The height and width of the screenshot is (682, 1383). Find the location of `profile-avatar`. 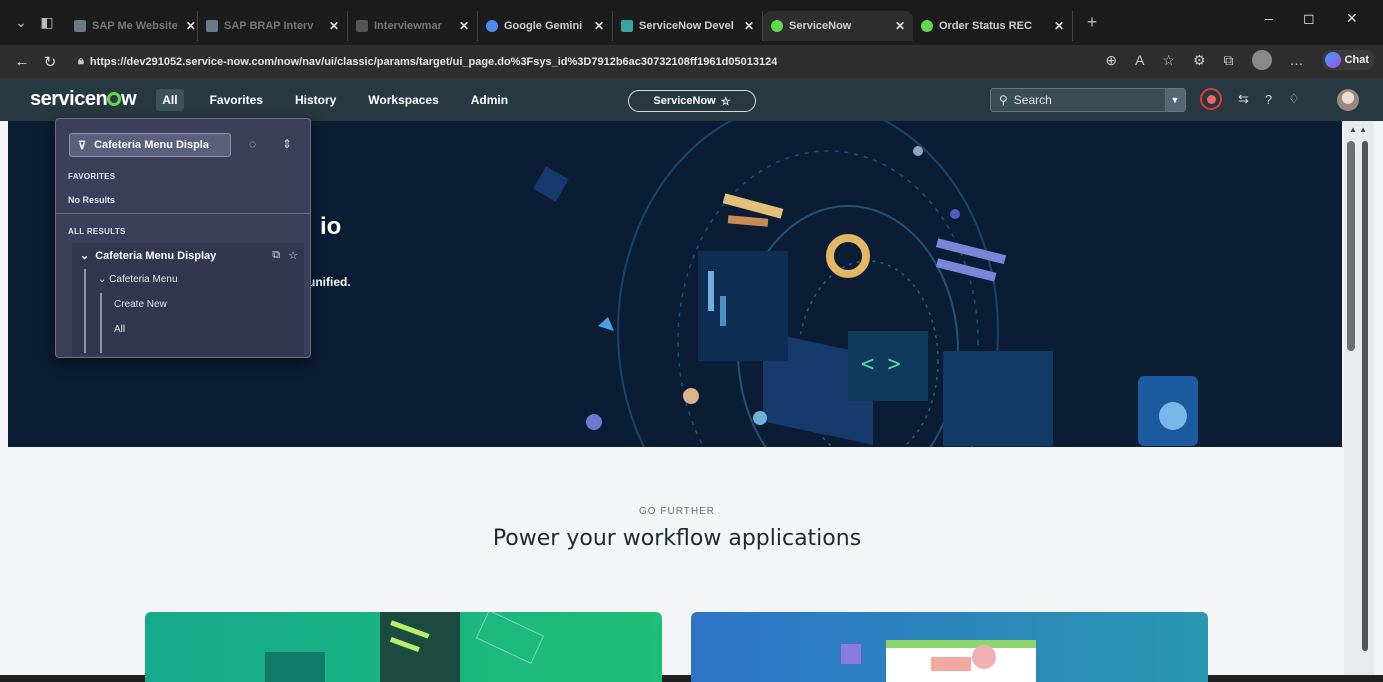

profile-avatar is located at coordinates (1261, 60).